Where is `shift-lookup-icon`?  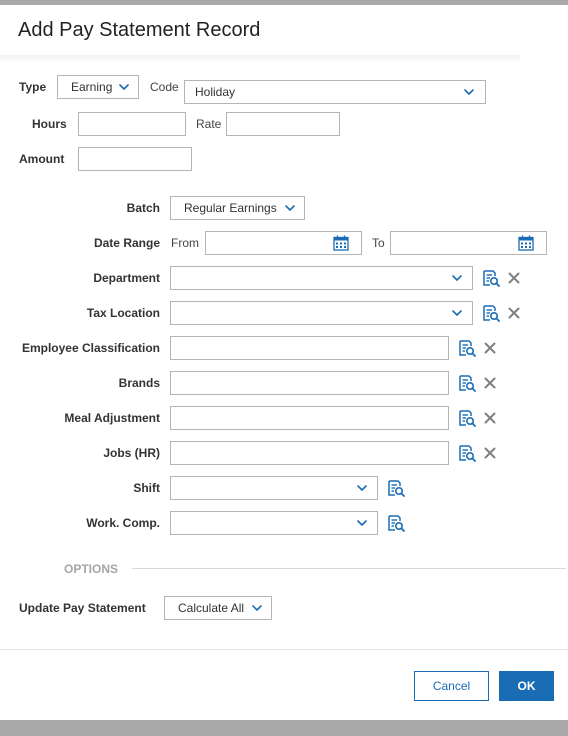
shift-lookup-icon is located at coordinates (396, 488).